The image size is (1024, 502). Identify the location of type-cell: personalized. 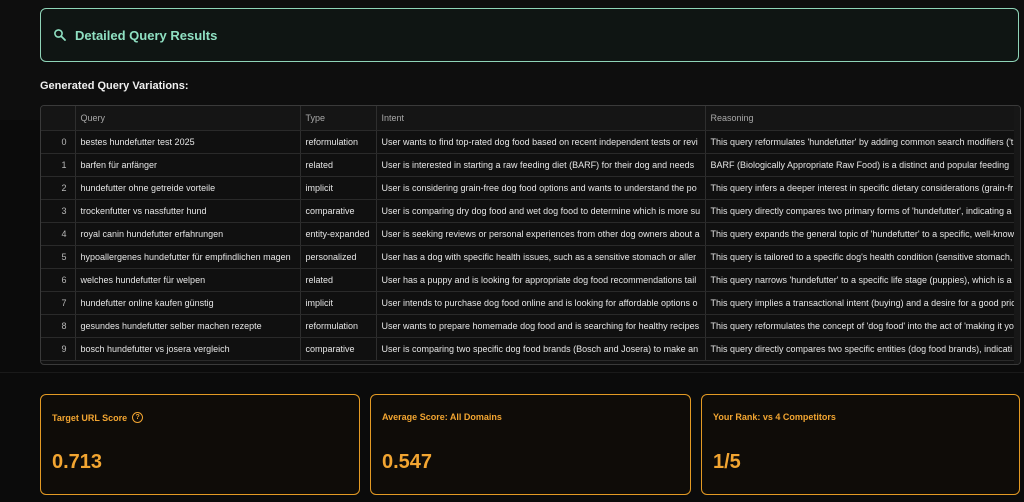
(338, 257).